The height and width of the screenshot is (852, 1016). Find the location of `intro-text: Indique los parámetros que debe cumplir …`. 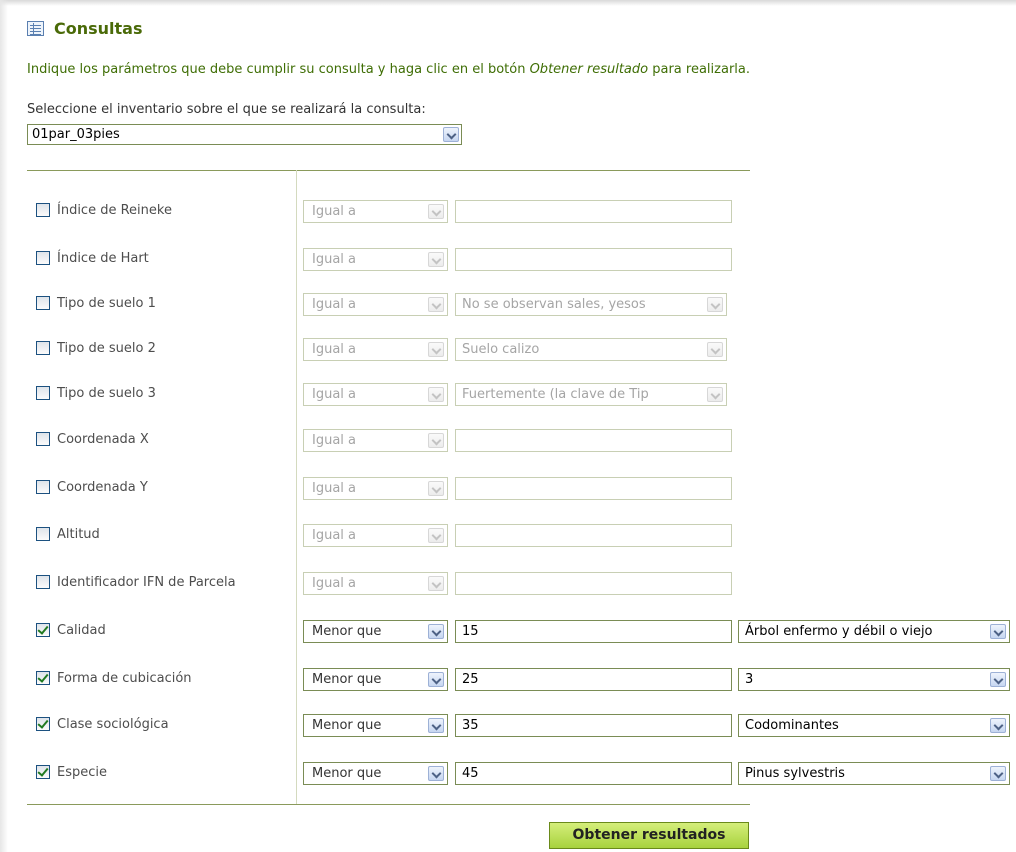

intro-text: Indique los parámetros que debe cumplir … is located at coordinates (388, 69).